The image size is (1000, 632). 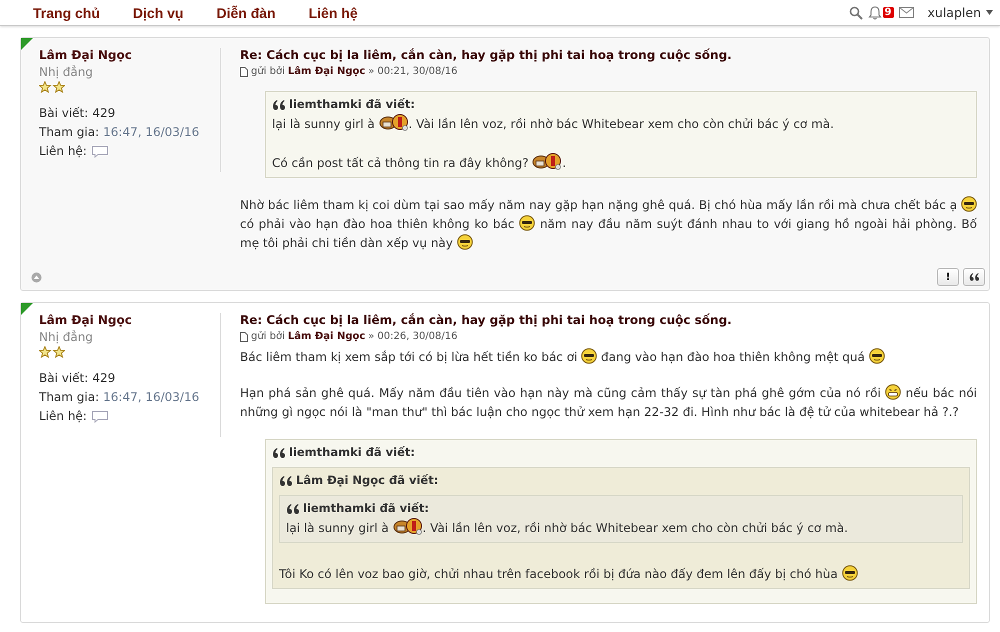 I want to click on post-text: Bác liêm tham kị xem sắp tới có bị lừa hết tiền ko bác ơi đang vào hạn đào hoa thiên không mệt quá, so click(x=608, y=357).